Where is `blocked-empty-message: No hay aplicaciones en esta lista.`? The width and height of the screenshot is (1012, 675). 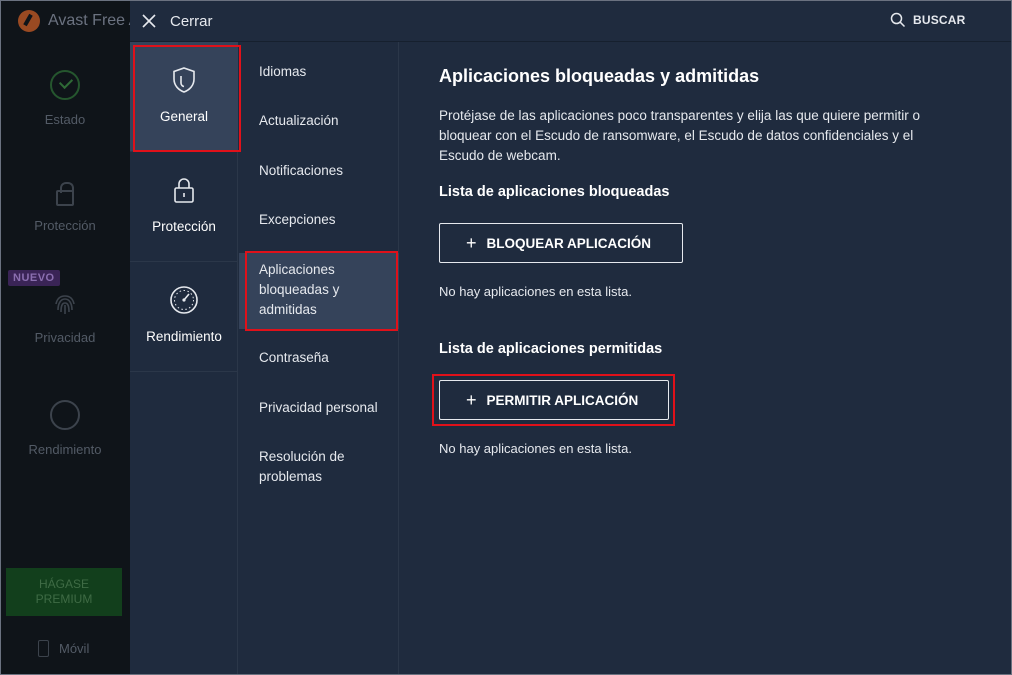 blocked-empty-message: No hay aplicaciones en esta lista. is located at coordinates (535, 291).